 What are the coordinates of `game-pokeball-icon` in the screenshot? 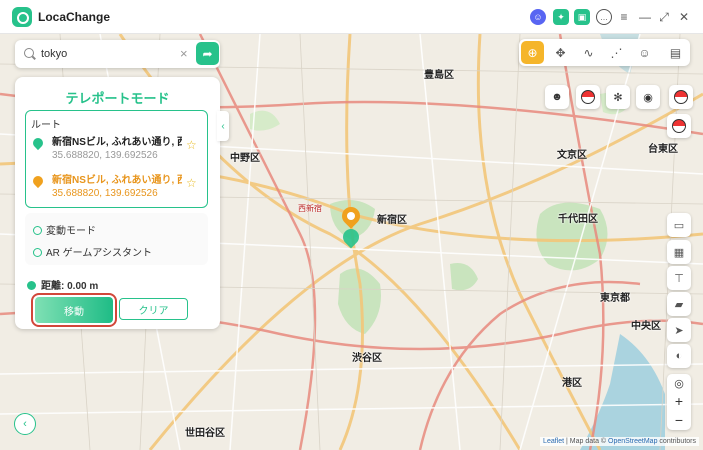 It's located at (588, 97).